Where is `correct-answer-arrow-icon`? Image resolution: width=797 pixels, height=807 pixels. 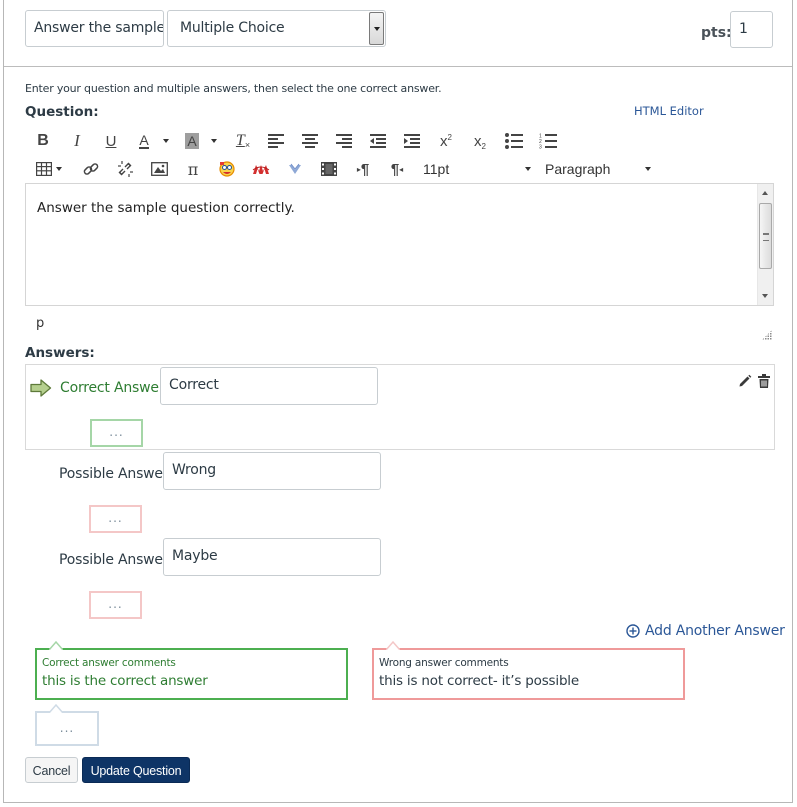
correct-answer-arrow-icon is located at coordinates (41, 390).